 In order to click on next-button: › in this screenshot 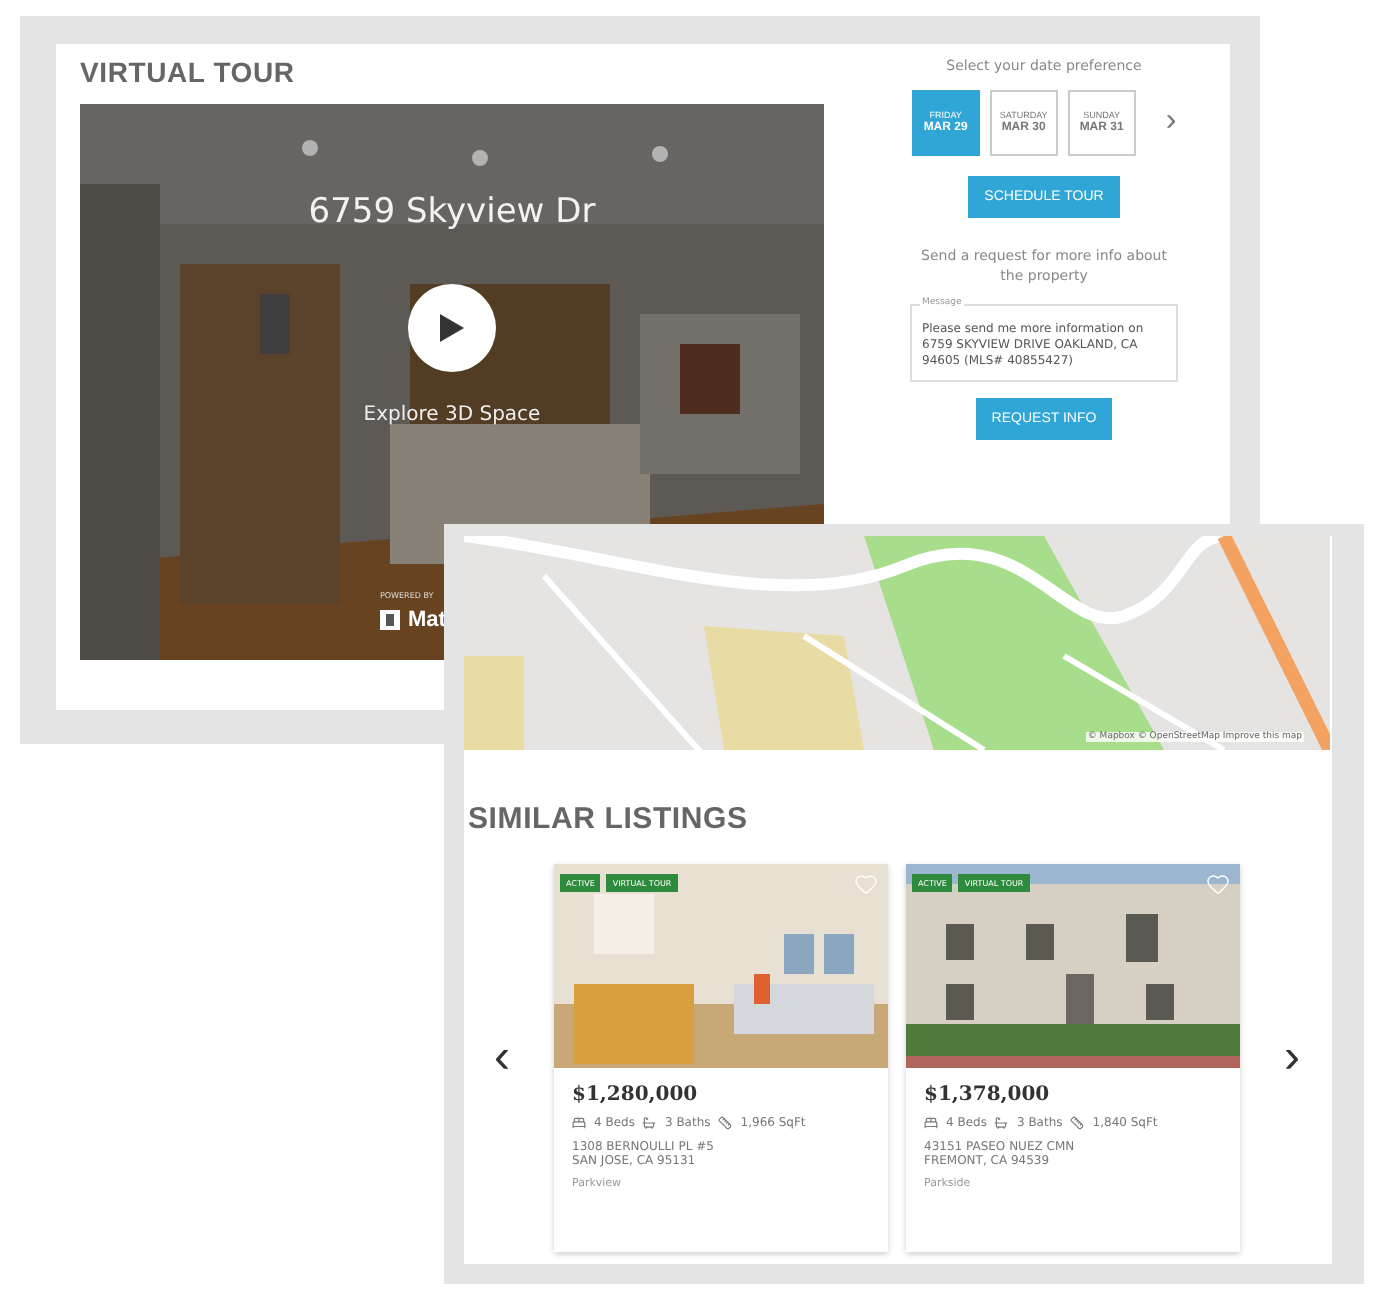, I will do `click(1292, 1058)`.